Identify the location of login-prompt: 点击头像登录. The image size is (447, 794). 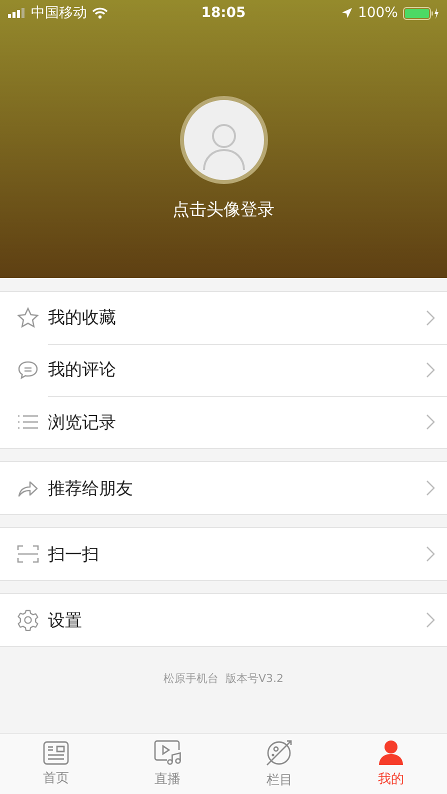
(223, 209).